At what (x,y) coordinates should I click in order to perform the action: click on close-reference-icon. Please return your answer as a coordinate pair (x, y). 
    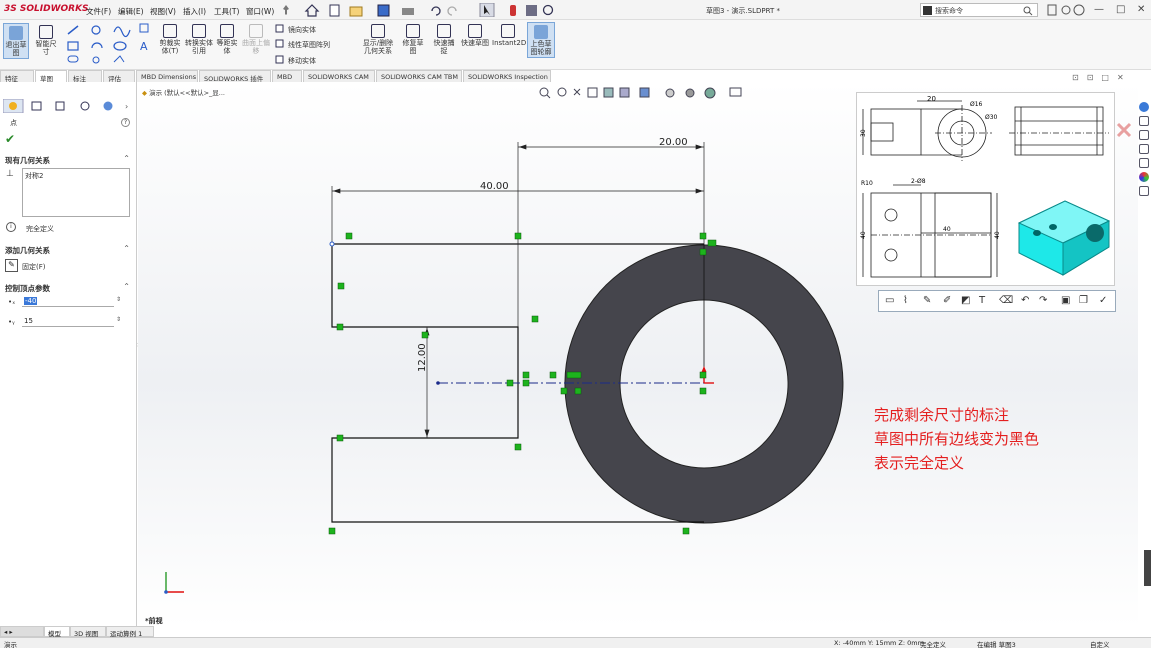
    Looking at the image, I should click on (1124, 130).